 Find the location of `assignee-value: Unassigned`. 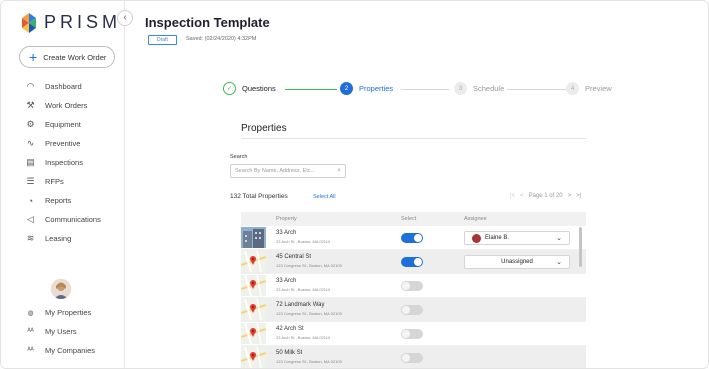

assignee-value: Unassigned is located at coordinates (517, 262).